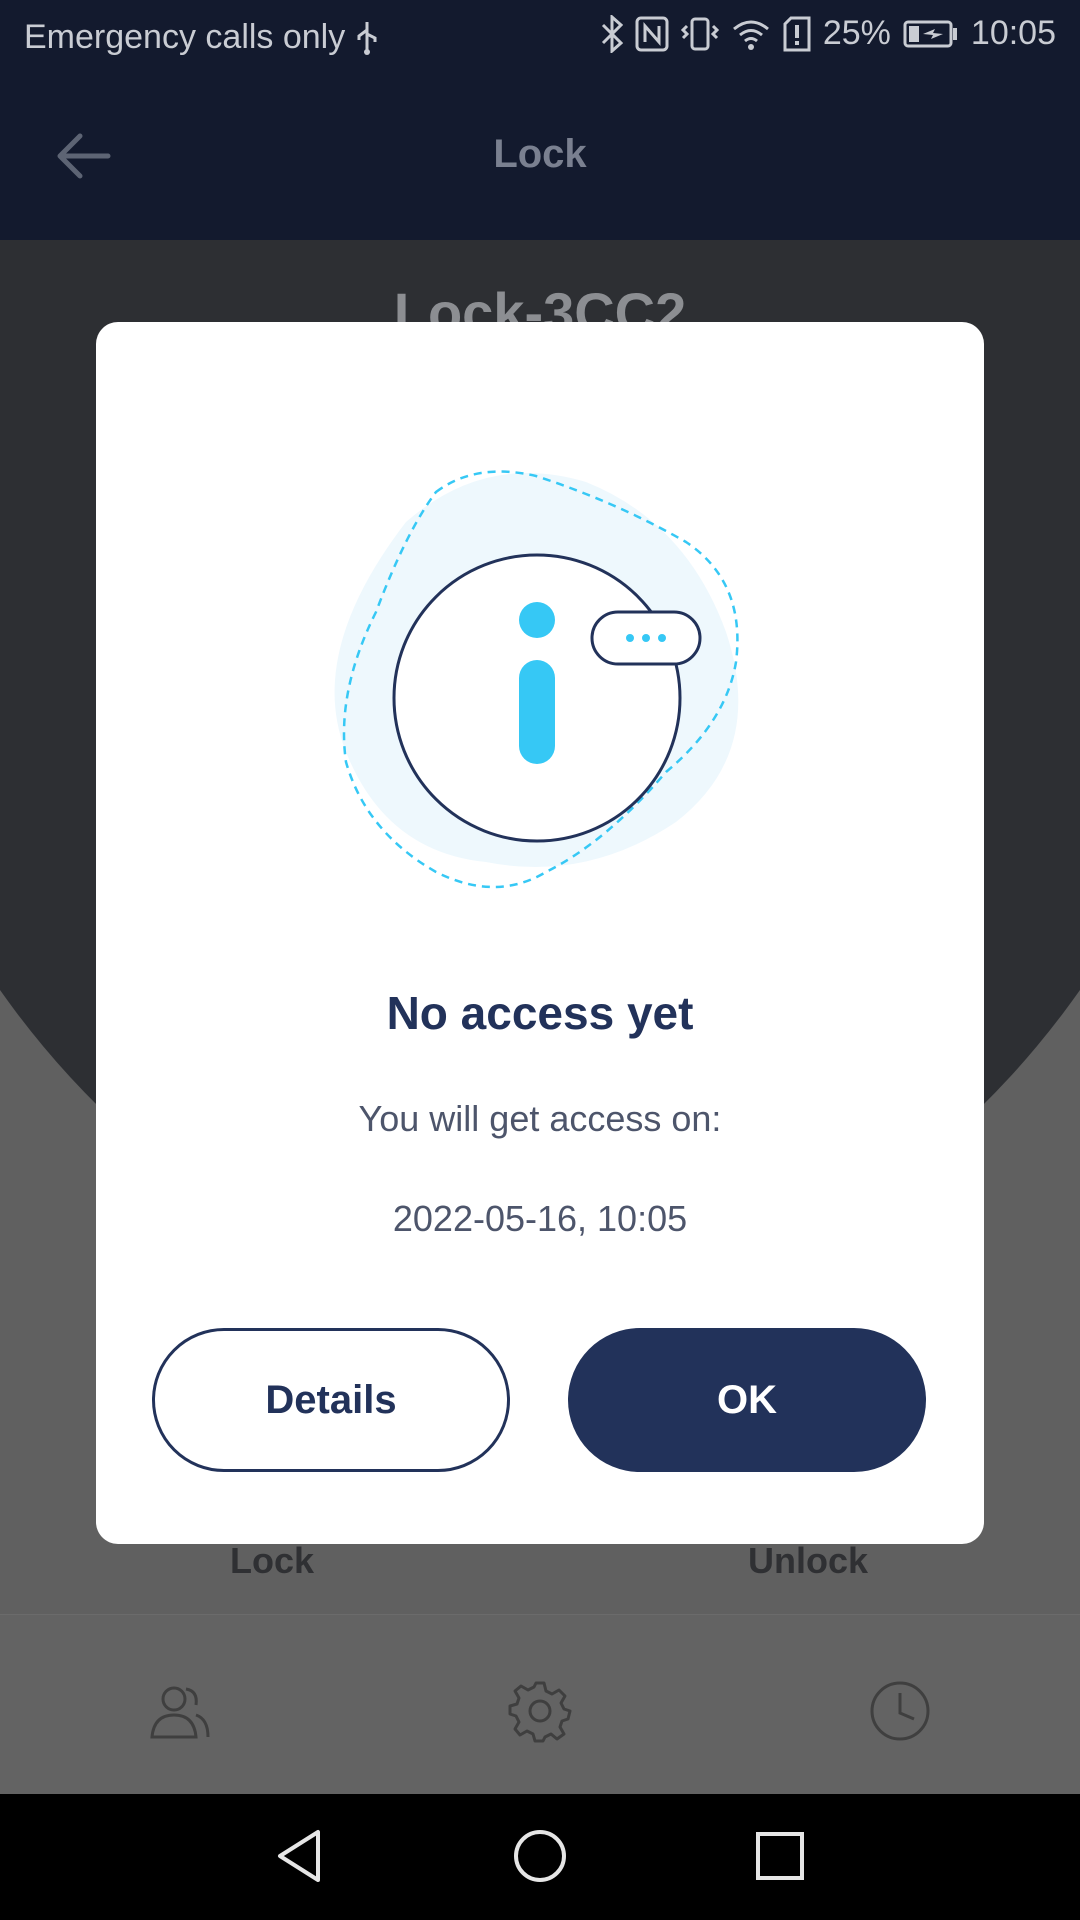 The height and width of the screenshot is (1920, 1080). I want to click on users-icon, so click(180, 1711).